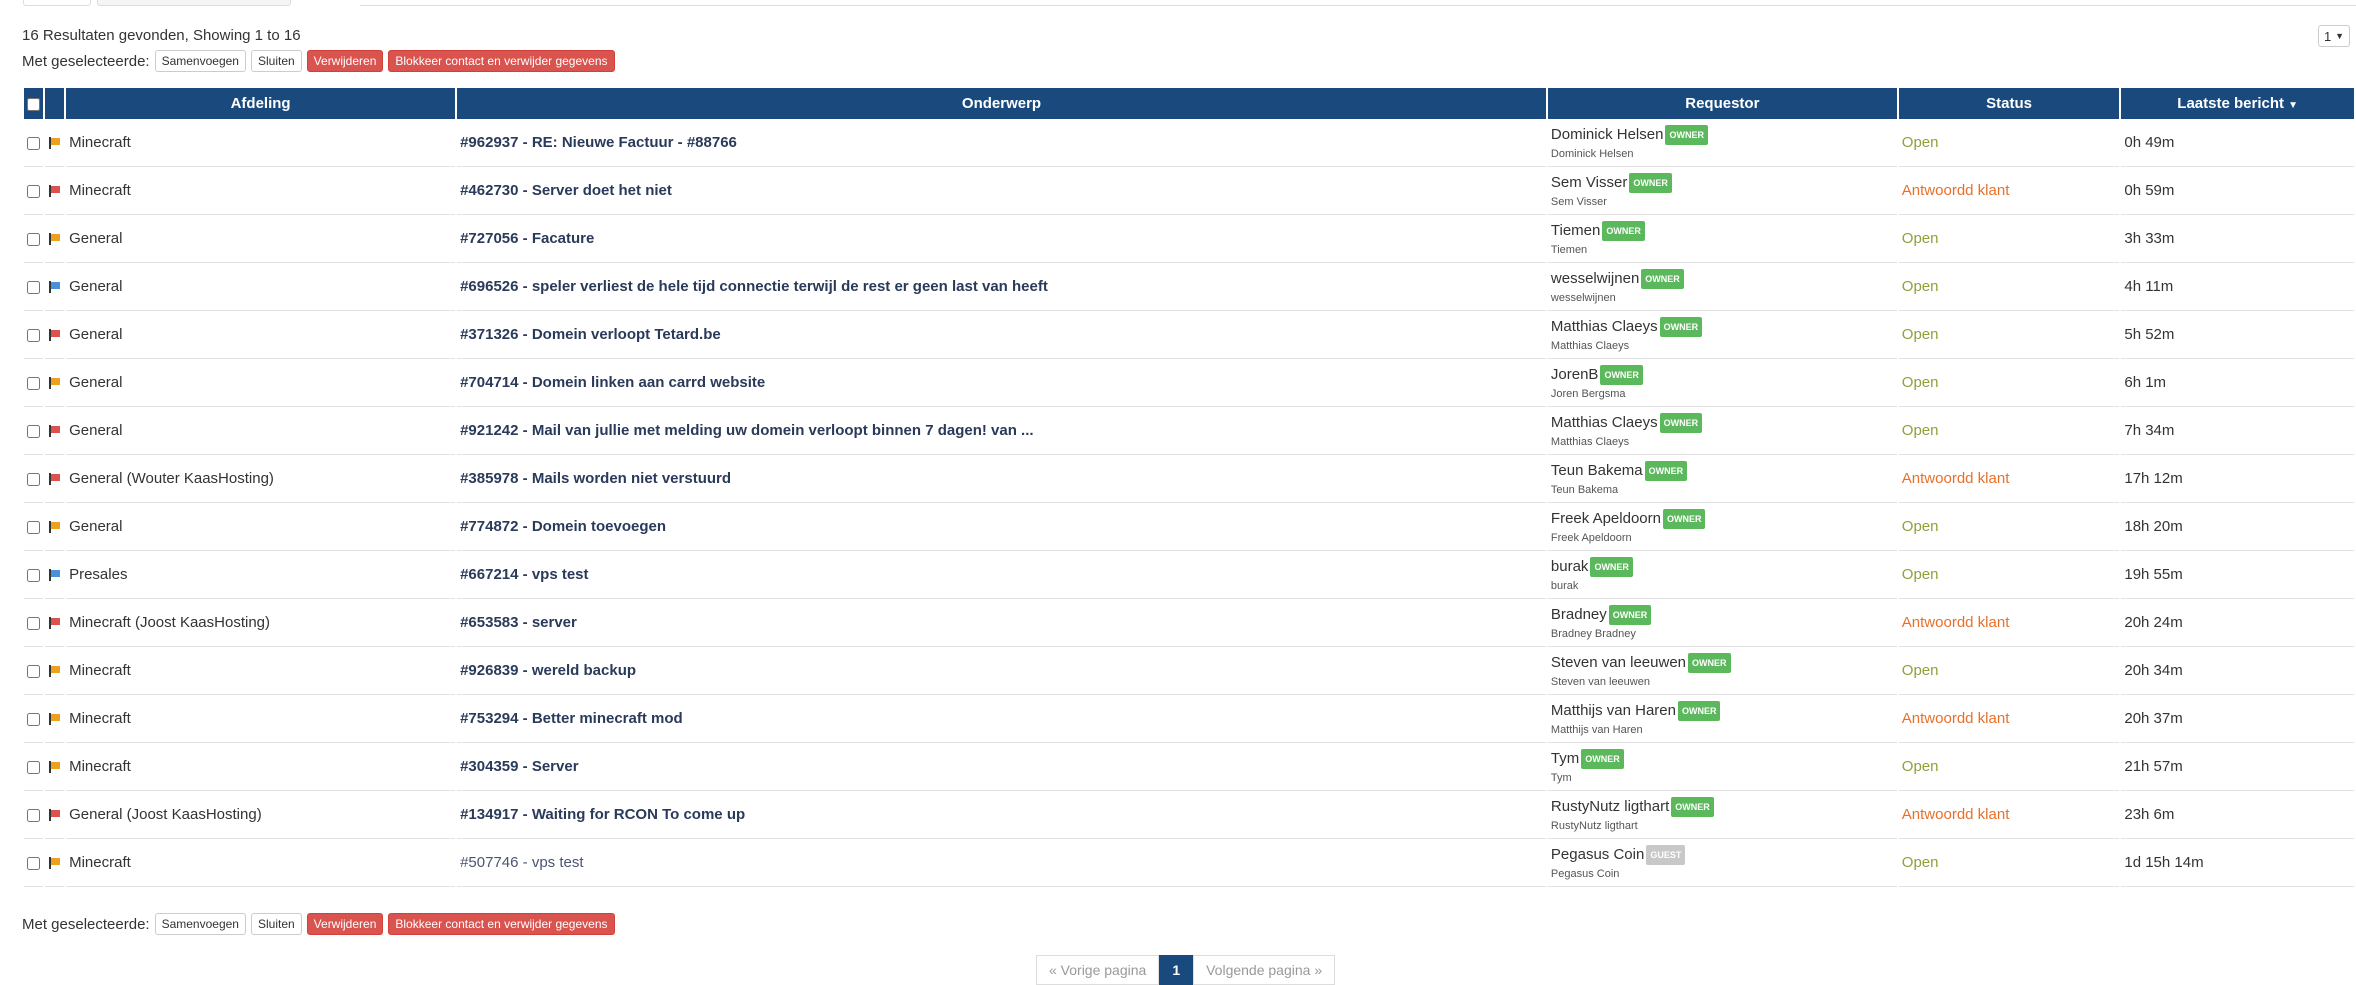 The height and width of the screenshot is (985, 2356). Describe the element at coordinates (602, 814) in the screenshot. I see `ticket-subject-link: #134917 - Waiting for RCON To come up` at that location.